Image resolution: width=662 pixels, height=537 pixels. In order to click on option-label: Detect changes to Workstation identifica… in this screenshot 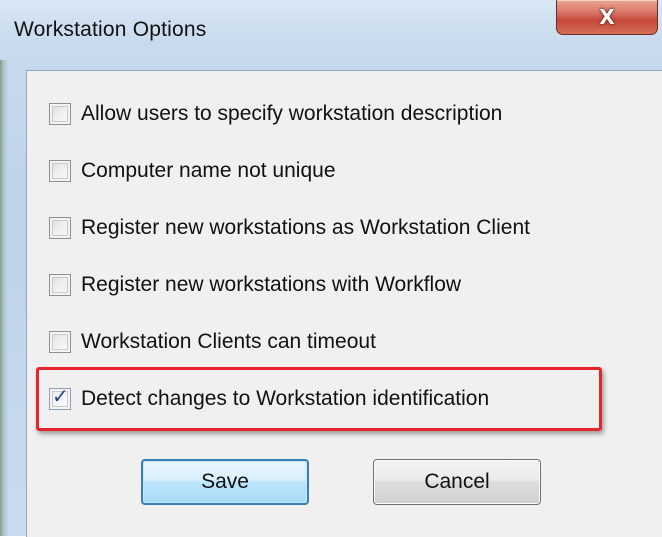, I will do `click(285, 398)`.